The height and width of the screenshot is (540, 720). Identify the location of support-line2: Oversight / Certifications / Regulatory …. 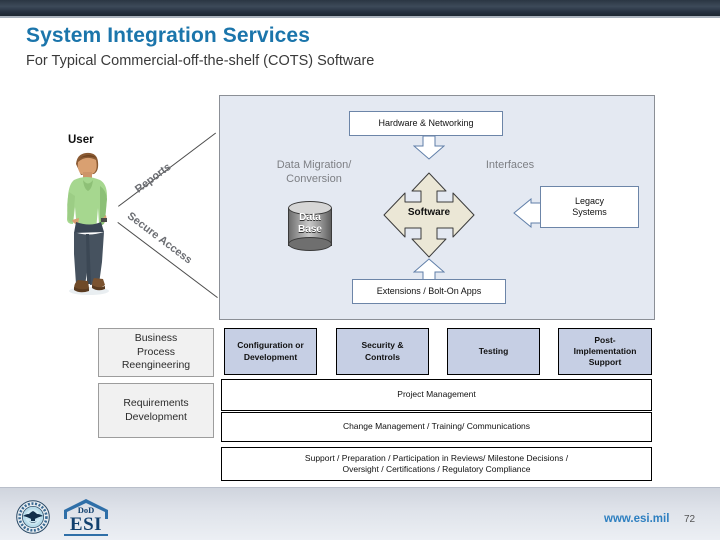
(436, 469).